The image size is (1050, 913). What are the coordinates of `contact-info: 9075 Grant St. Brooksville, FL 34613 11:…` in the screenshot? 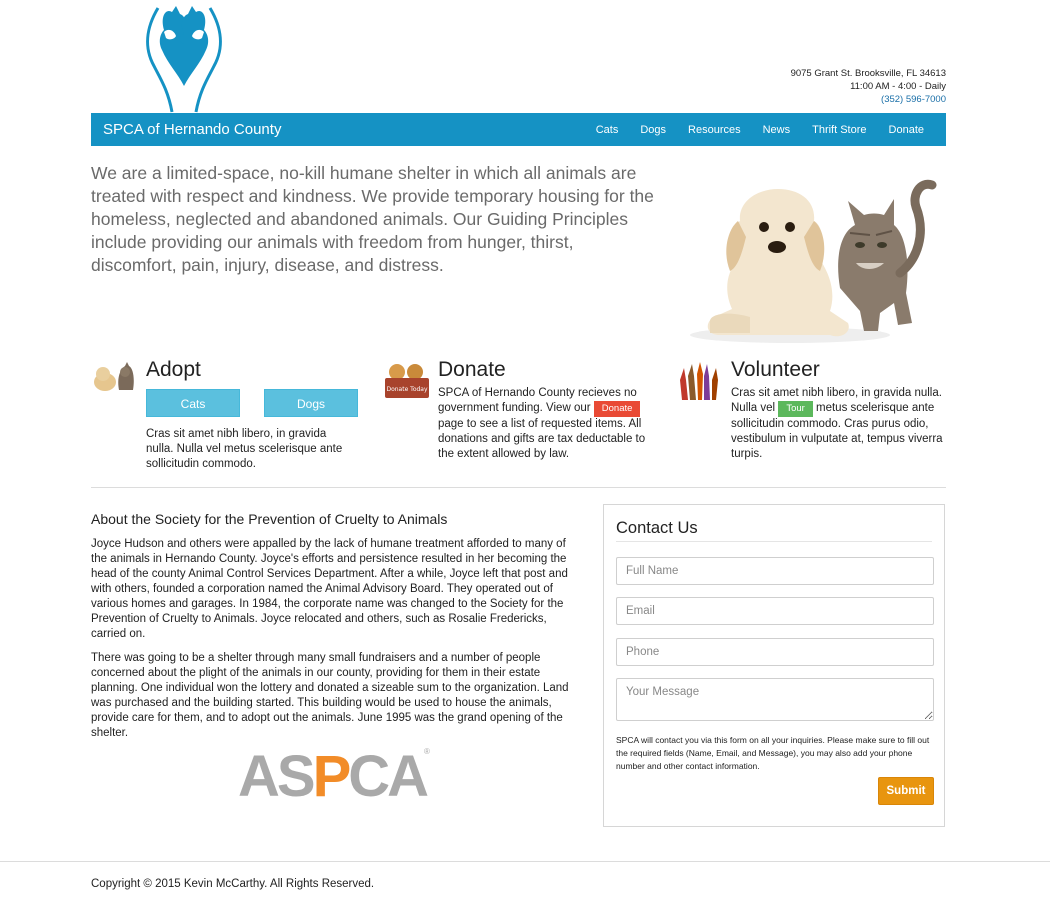 It's located at (868, 86).